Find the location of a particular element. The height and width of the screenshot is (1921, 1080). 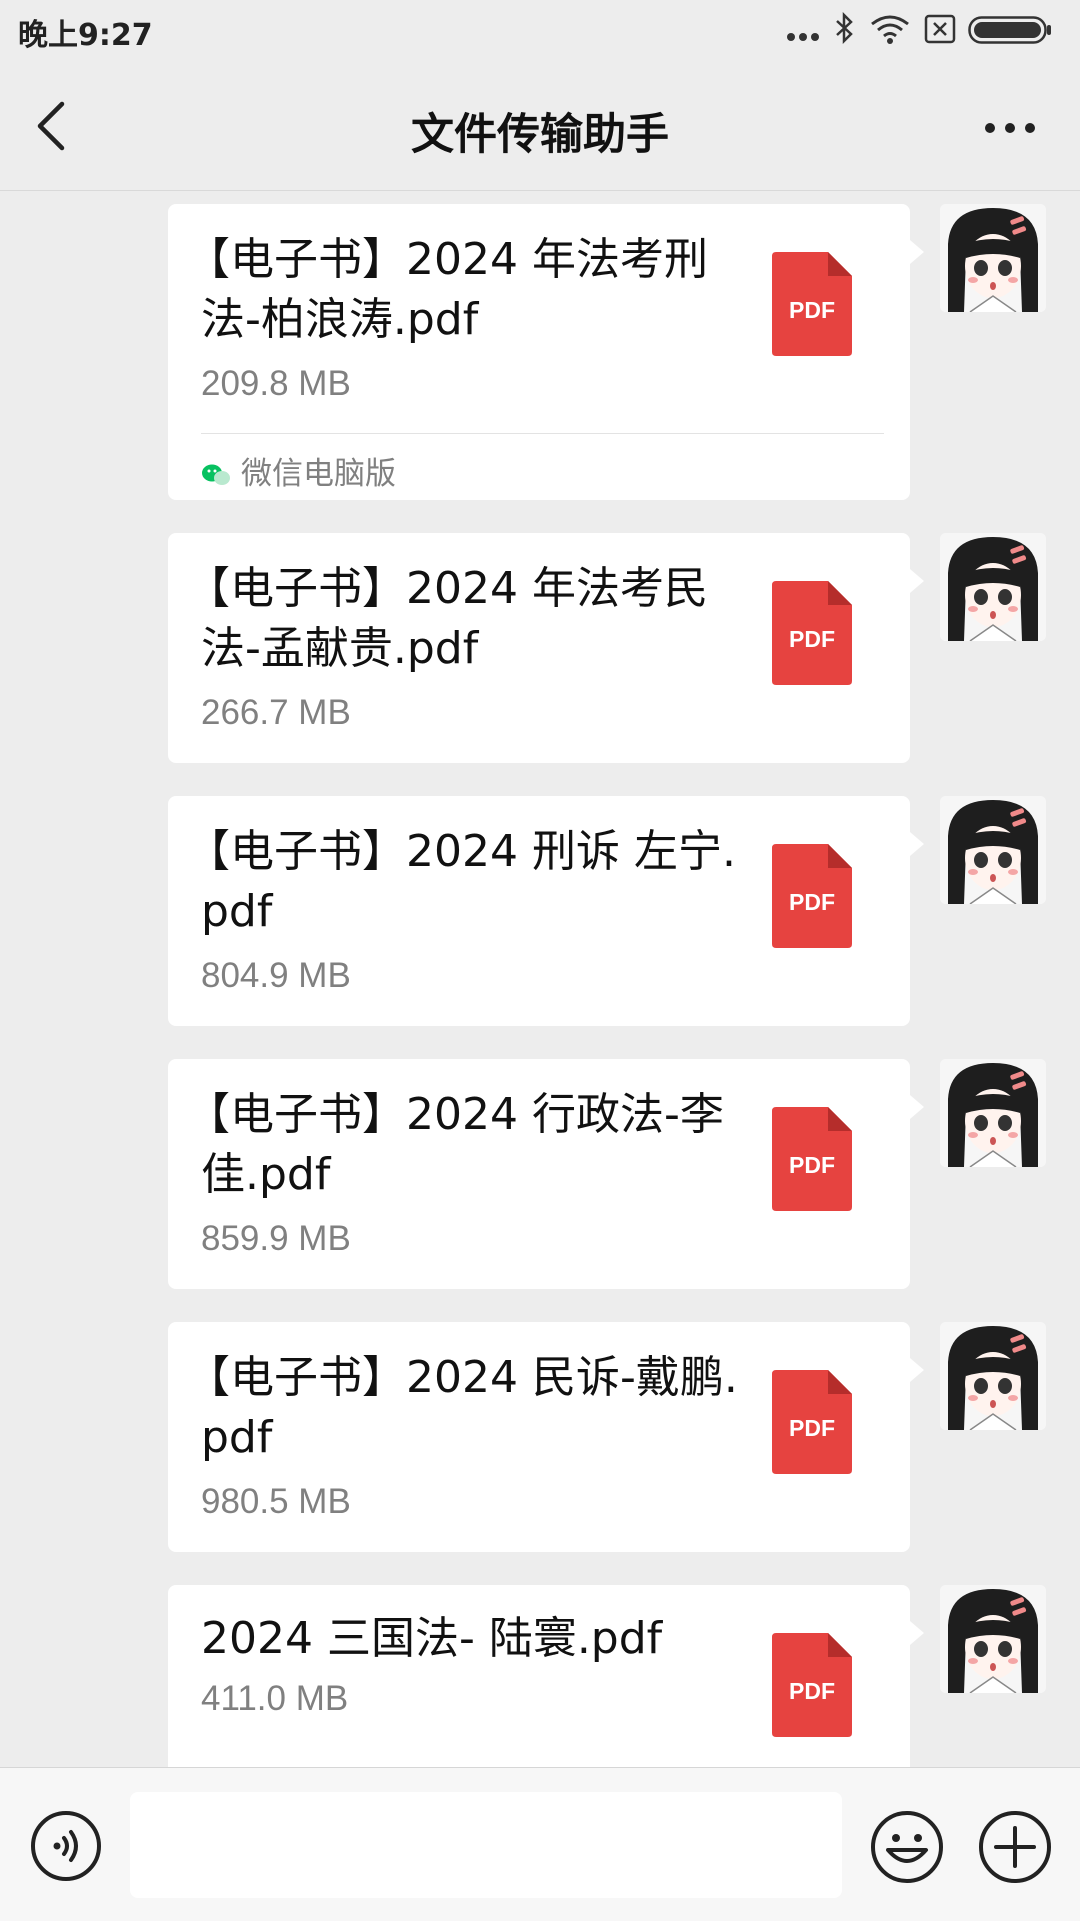

dots-icon is located at coordinates (803, 37).